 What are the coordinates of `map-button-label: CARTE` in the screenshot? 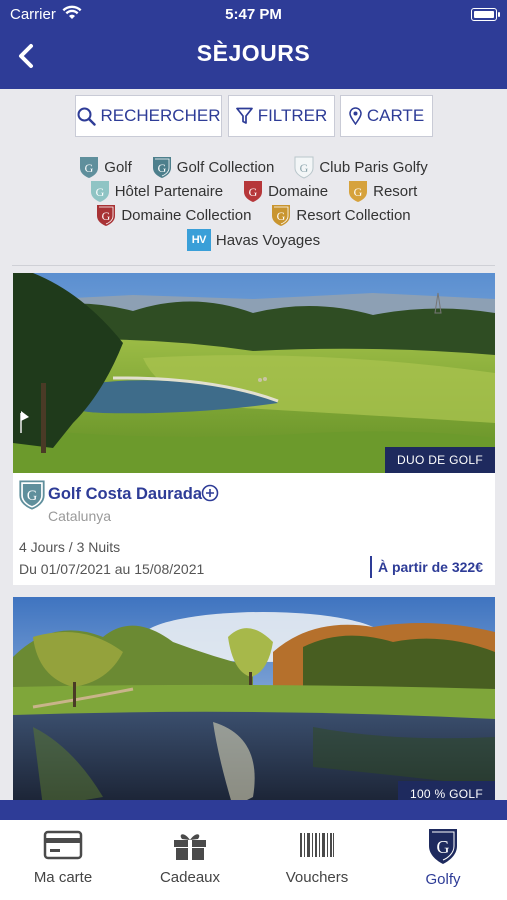 It's located at (395, 115).